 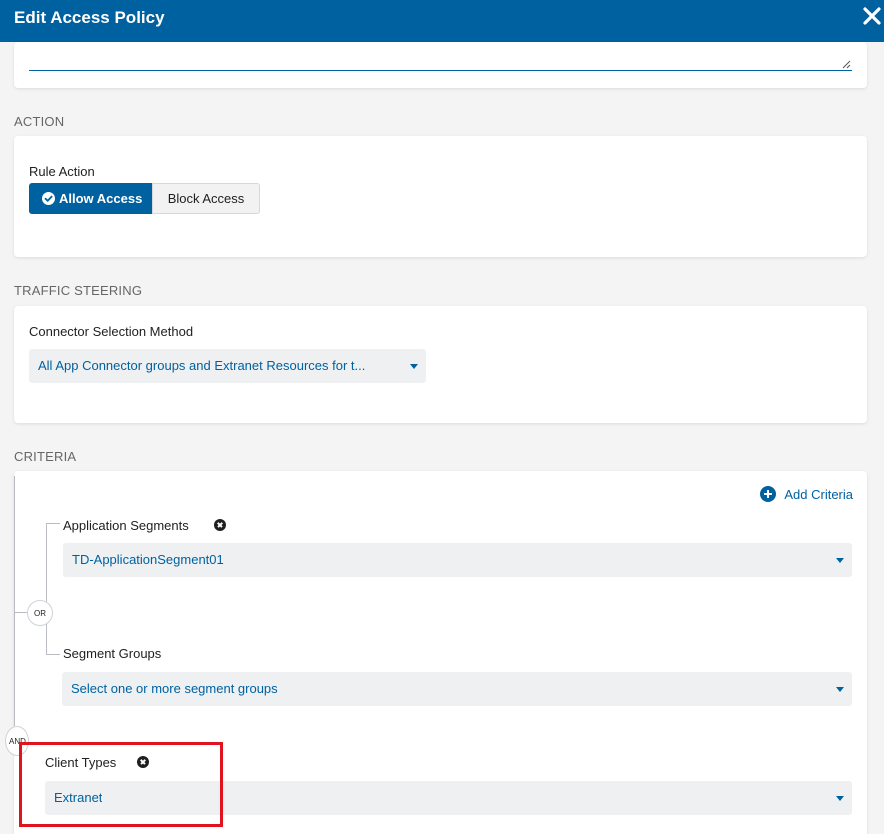 What do you see at coordinates (440, 70) in the screenshot?
I see `description-textarea` at bounding box center [440, 70].